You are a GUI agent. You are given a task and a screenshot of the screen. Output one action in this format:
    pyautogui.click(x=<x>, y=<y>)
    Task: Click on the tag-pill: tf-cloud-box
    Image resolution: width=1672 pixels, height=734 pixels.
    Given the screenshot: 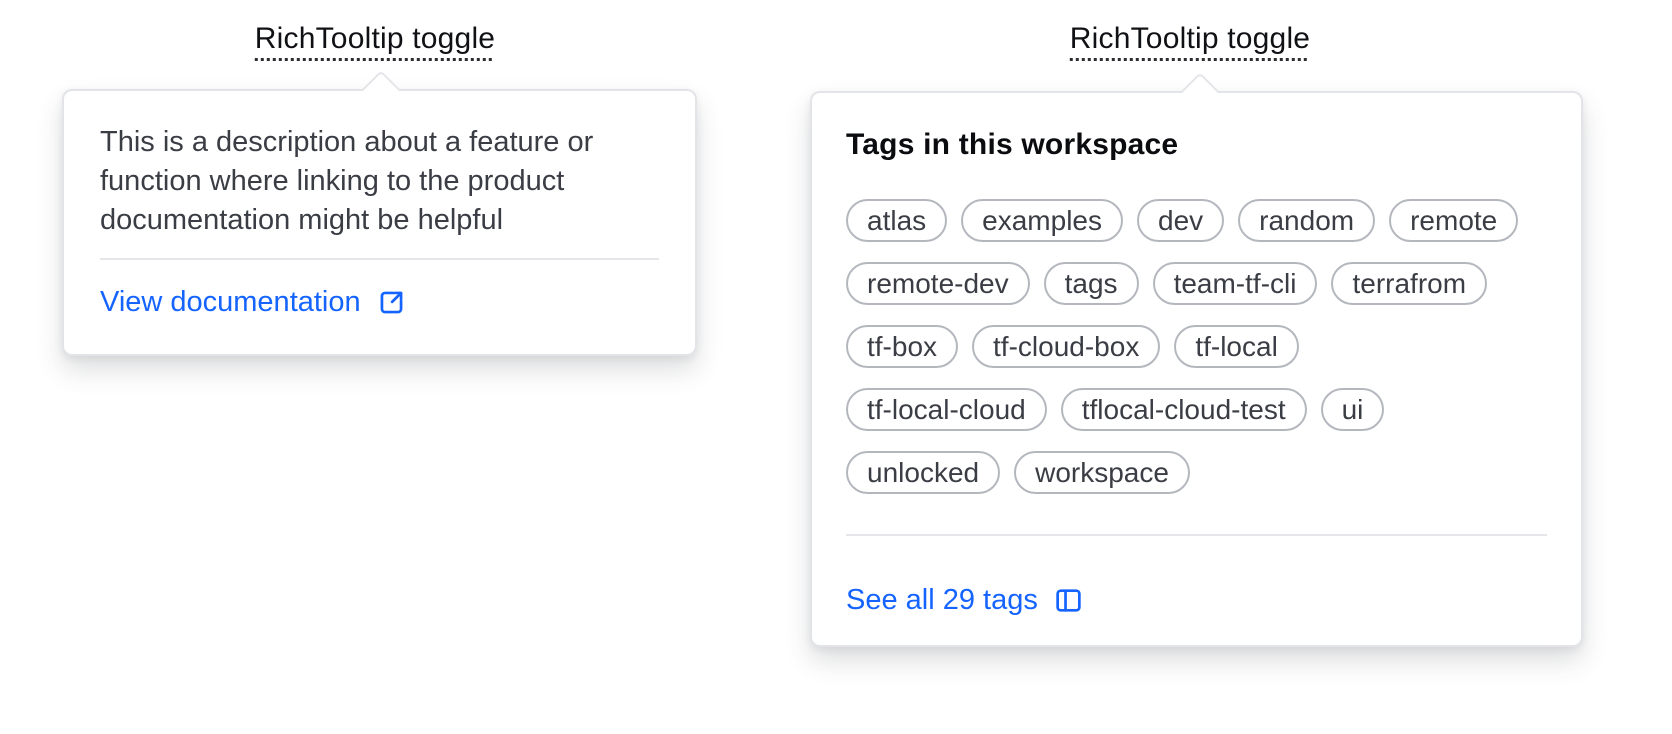 What is the action you would take?
    pyautogui.click(x=1066, y=346)
    